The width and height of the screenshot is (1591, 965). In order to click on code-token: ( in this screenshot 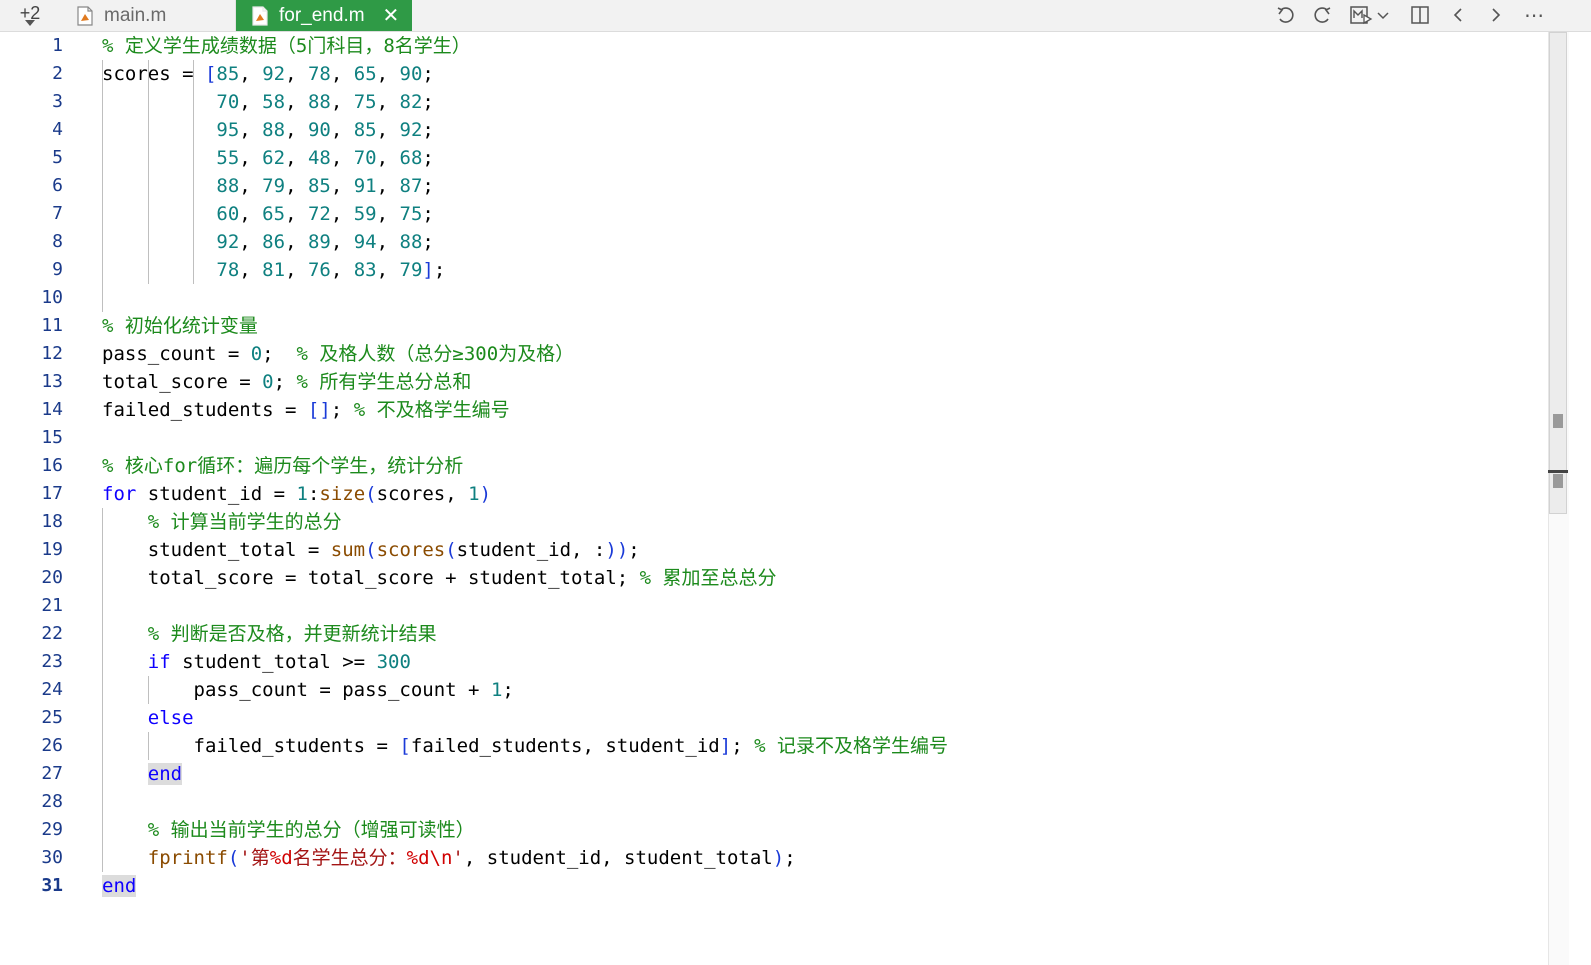, I will do `click(233, 858)`.